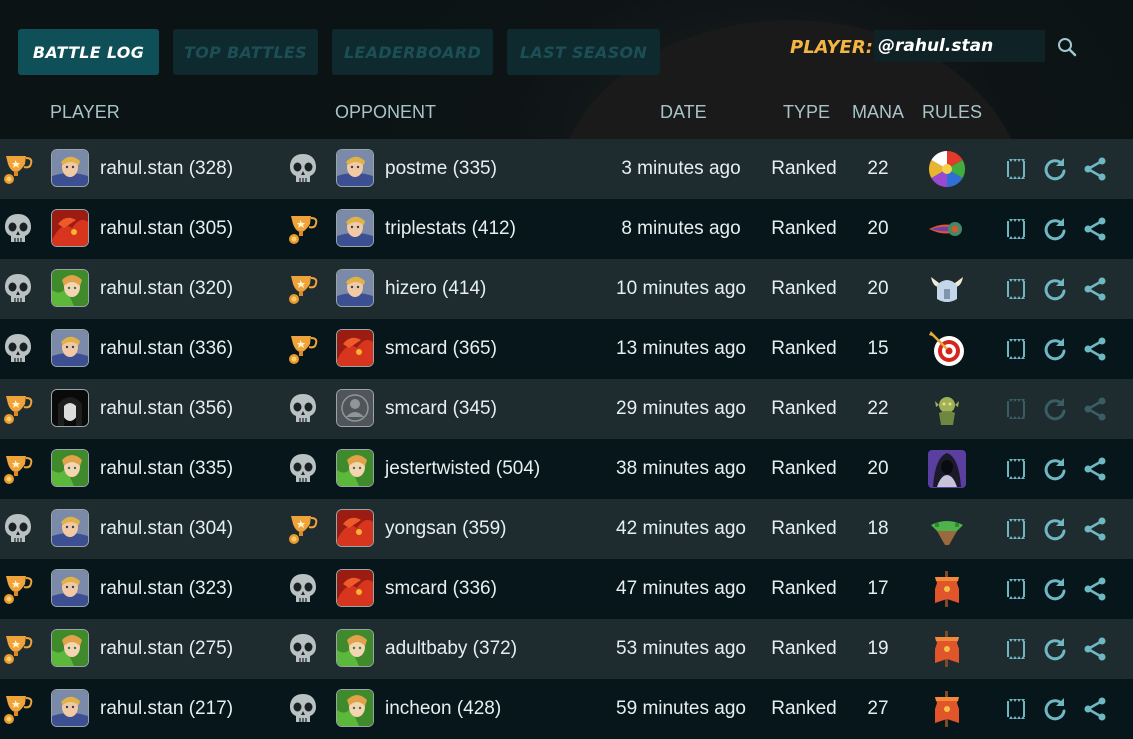 This screenshot has height=739, width=1133. I want to click on player-name: rahul.stan (336), so click(166, 349).